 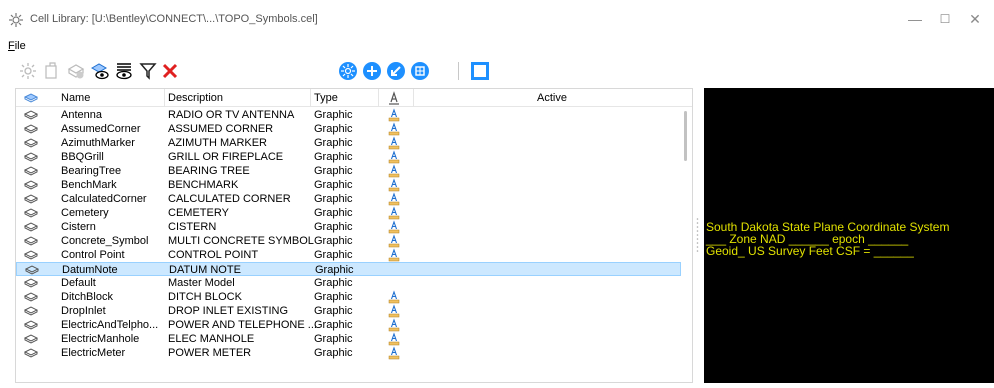 I want to click on table-row: AzimuthMarker AZIMUTH MARKER Graphic, so click(x=348, y=143).